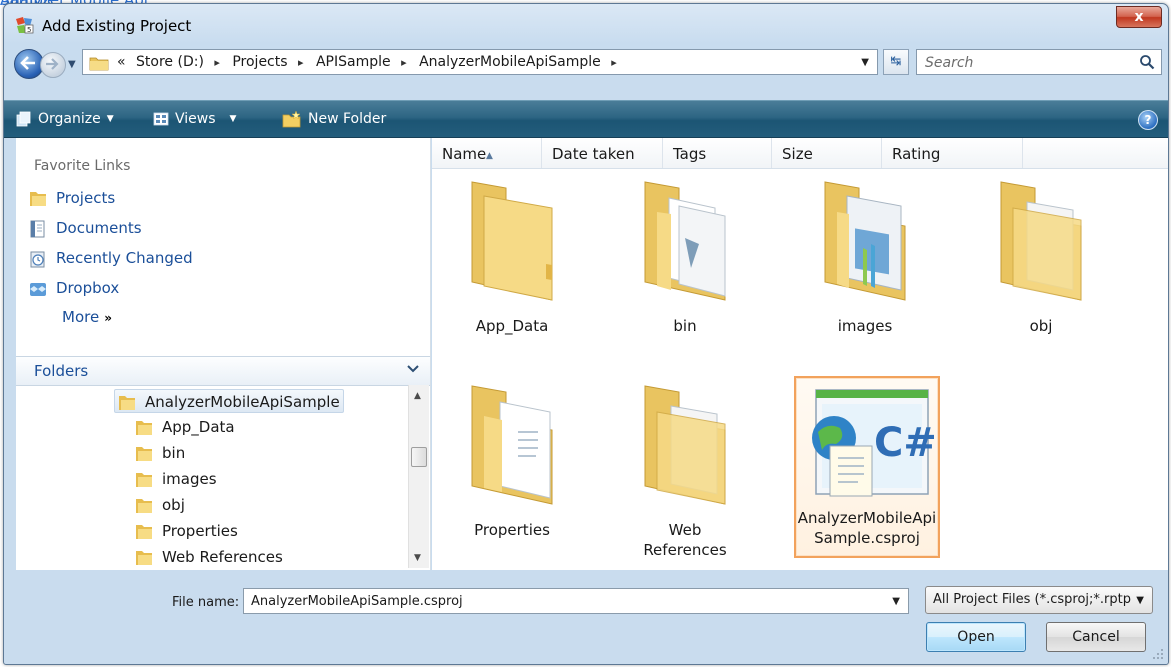 The image size is (1171, 667). I want to click on column-header-rating: Rating, so click(952, 153).